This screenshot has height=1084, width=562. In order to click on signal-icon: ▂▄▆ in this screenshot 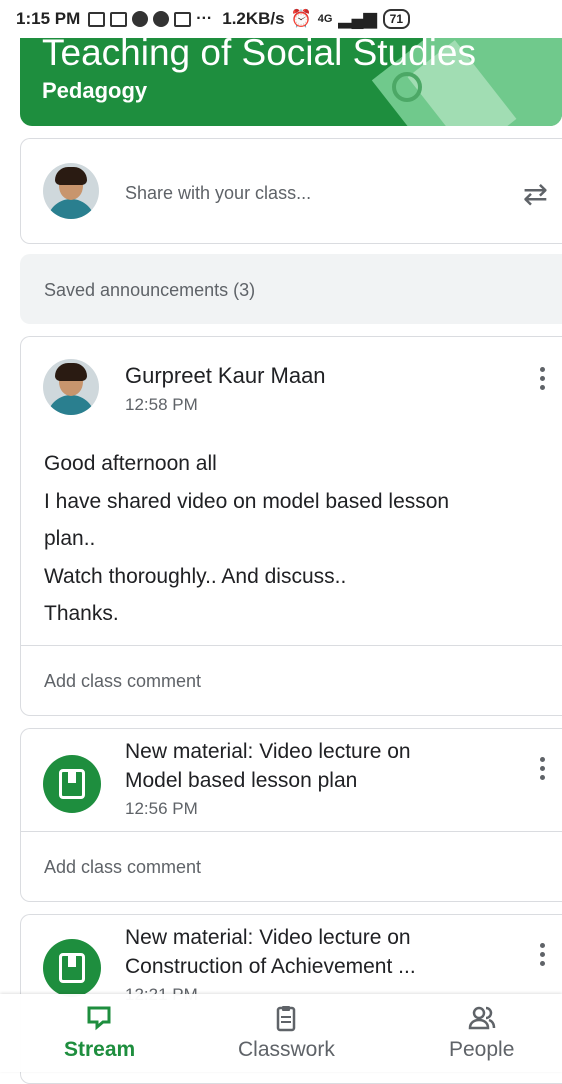, I will do `click(357, 18)`.